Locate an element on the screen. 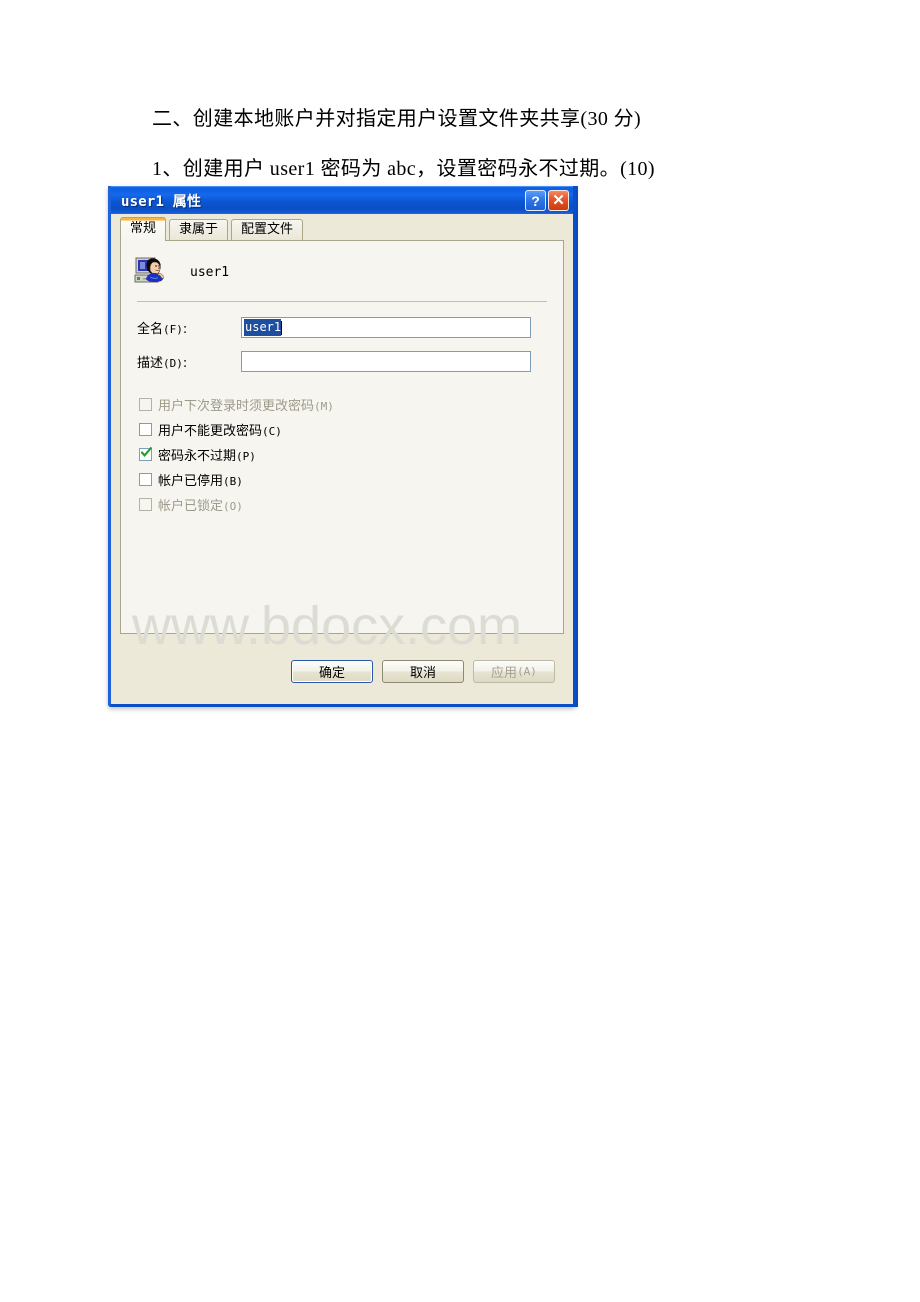 The image size is (920, 1302). form-row-description: 描述(D): is located at coordinates (342, 361).